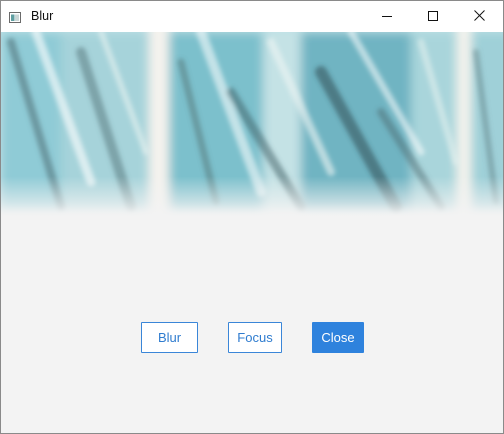 This screenshot has width=504, height=434. I want to click on title-bar: Blur, so click(252, 16).